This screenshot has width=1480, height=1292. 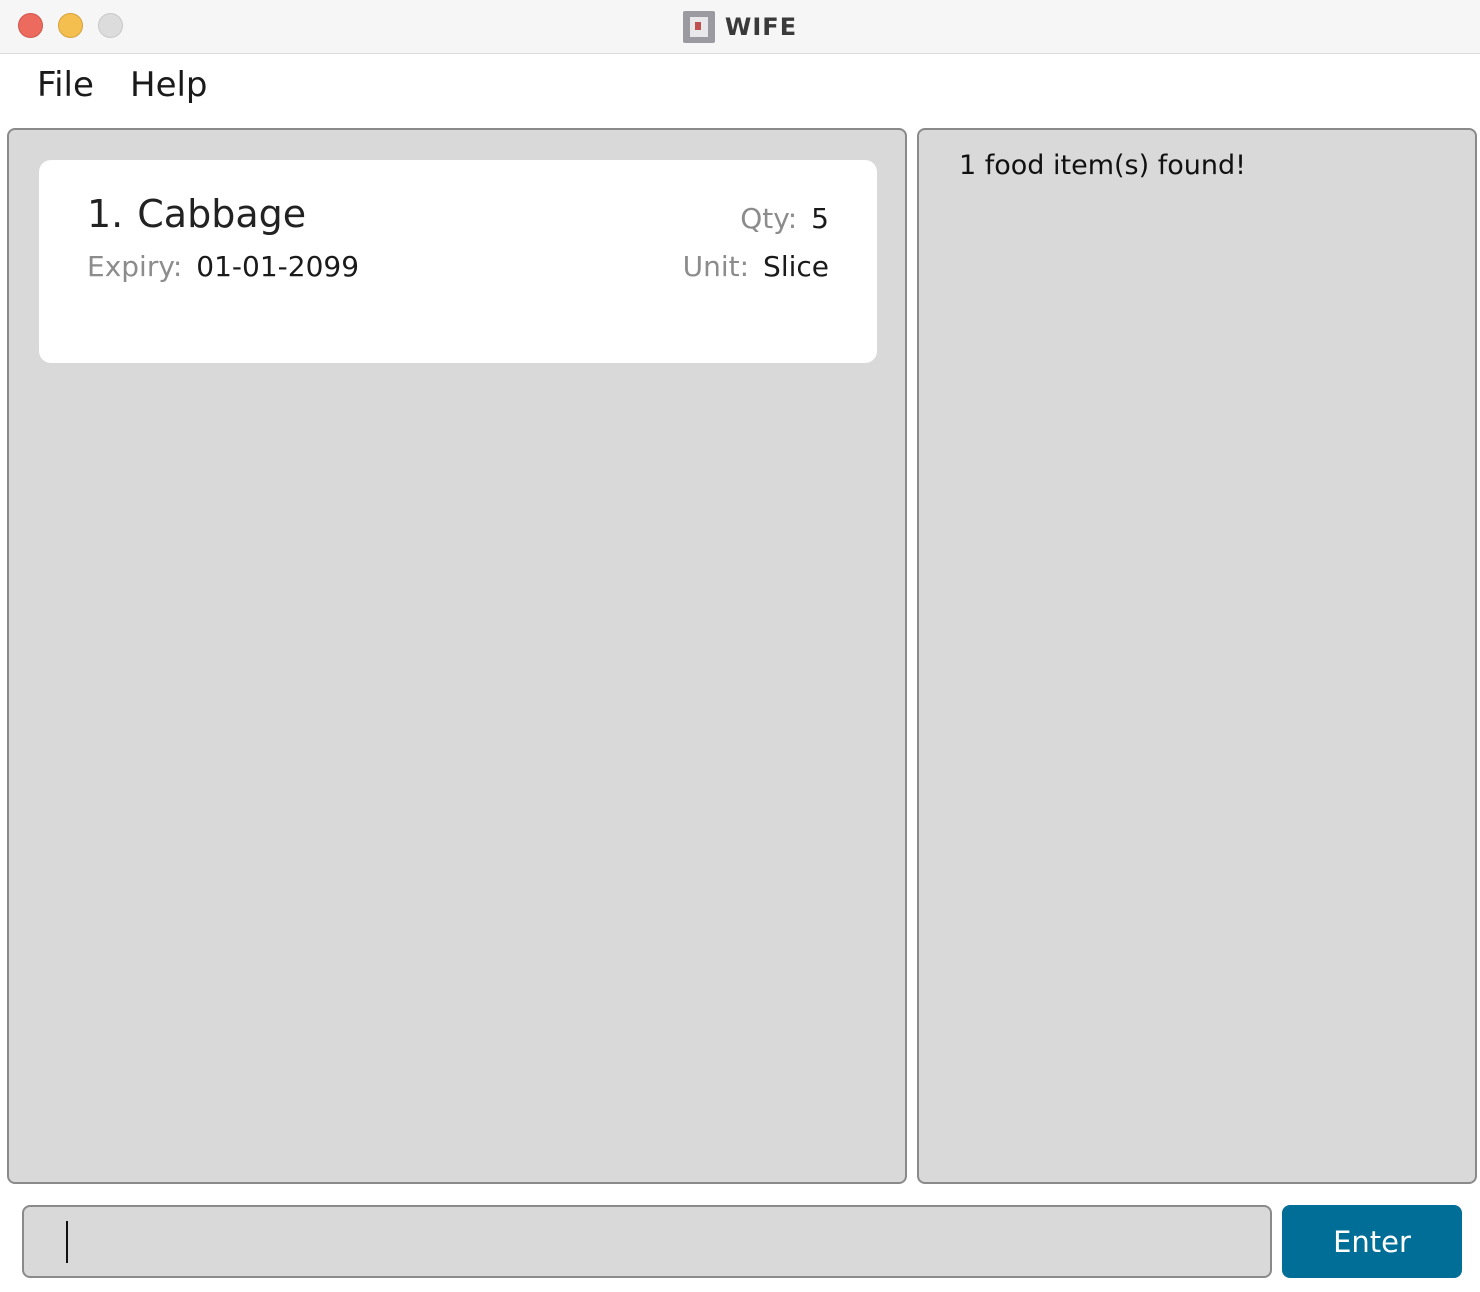 What do you see at coordinates (740, 89) in the screenshot?
I see `menu-bar: File Help` at bounding box center [740, 89].